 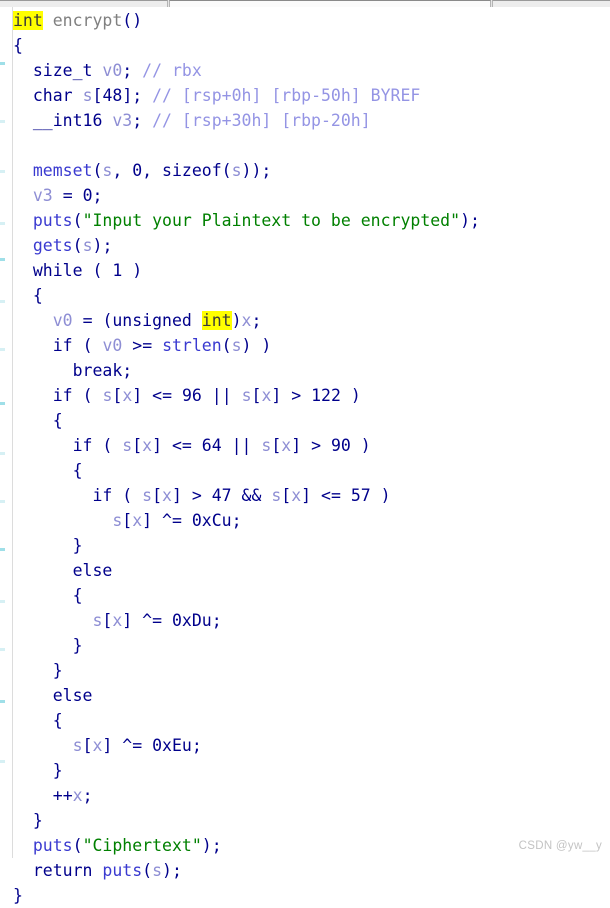 What do you see at coordinates (330, 3) in the screenshot?
I see `tab-active` at bounding box center [330, 3].